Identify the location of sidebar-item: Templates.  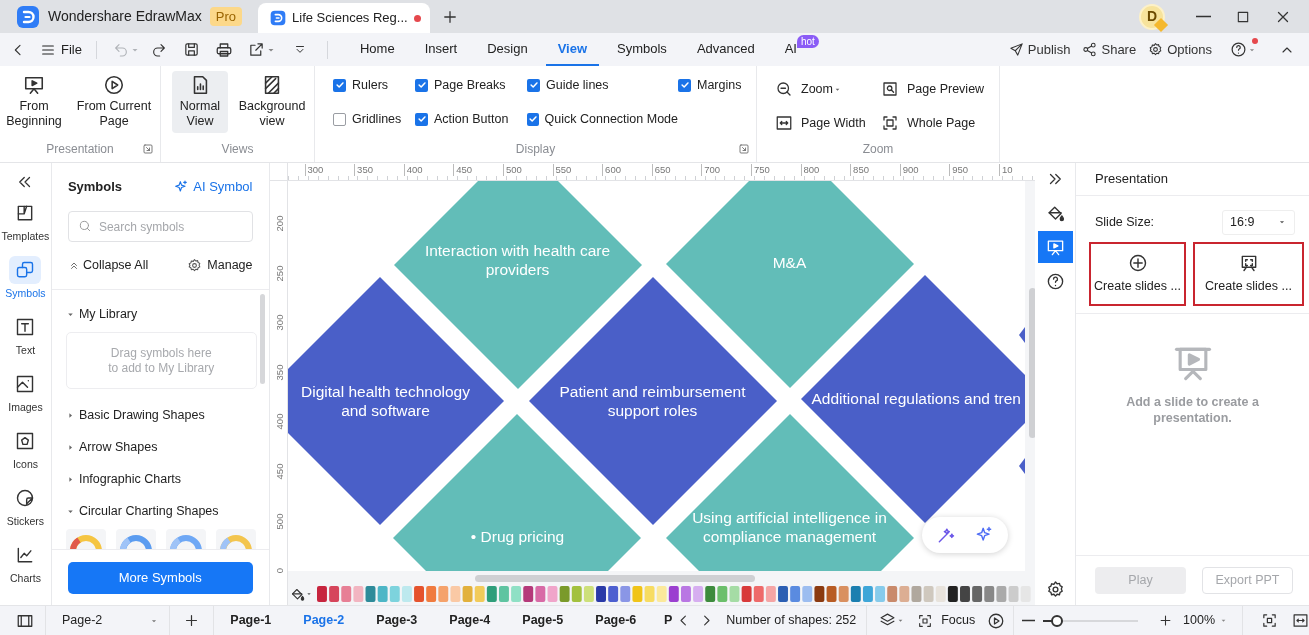
(25, 225).